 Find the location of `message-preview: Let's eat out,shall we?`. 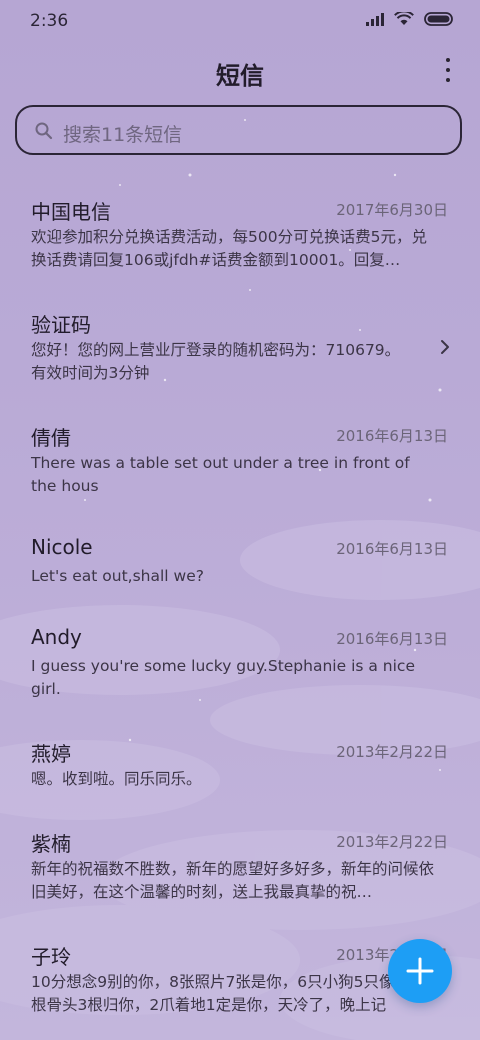

message-preview: Let's eat out,shall we? is located at coordinates (117, 576).